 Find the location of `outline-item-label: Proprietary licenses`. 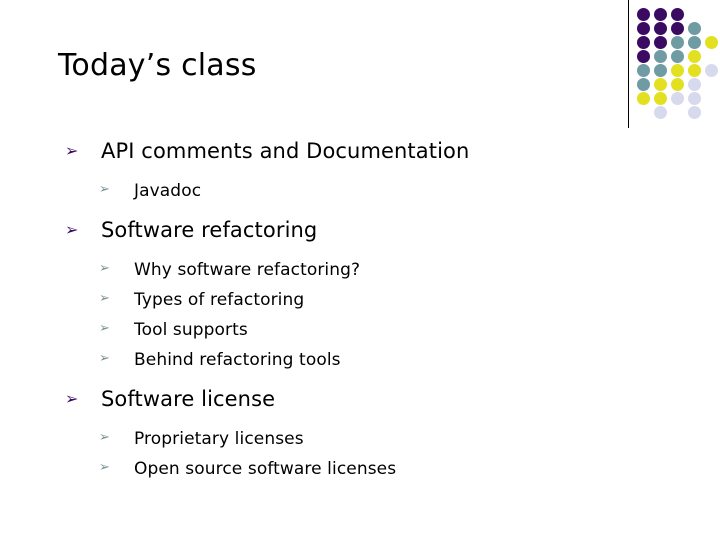

outline-item-label: Proprietary licenses is located at coordinates (219, 439).